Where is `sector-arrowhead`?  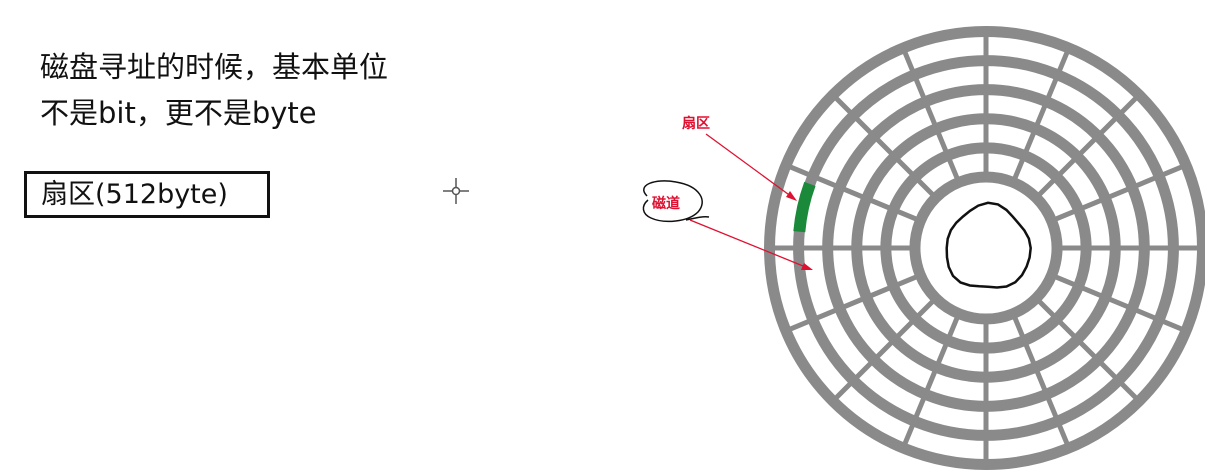 sector-arrowhead is located at coordinates (791, 196).